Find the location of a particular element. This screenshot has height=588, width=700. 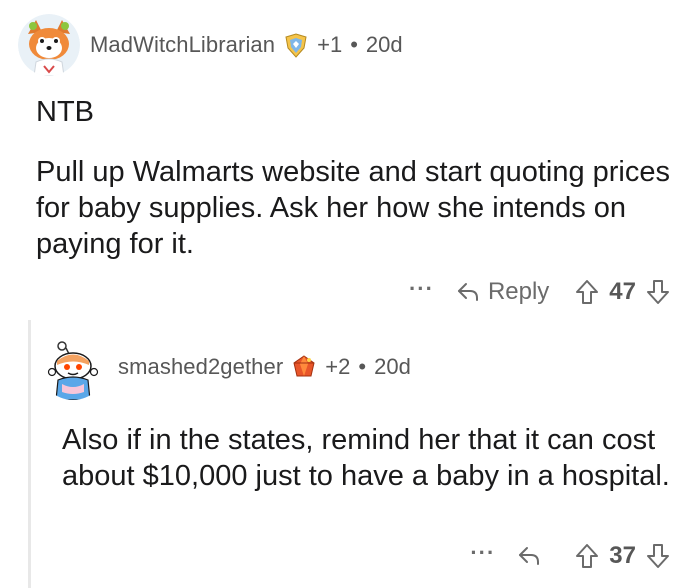

comment-actions: ··· Reply 47 is located at coordinates (539, 291).